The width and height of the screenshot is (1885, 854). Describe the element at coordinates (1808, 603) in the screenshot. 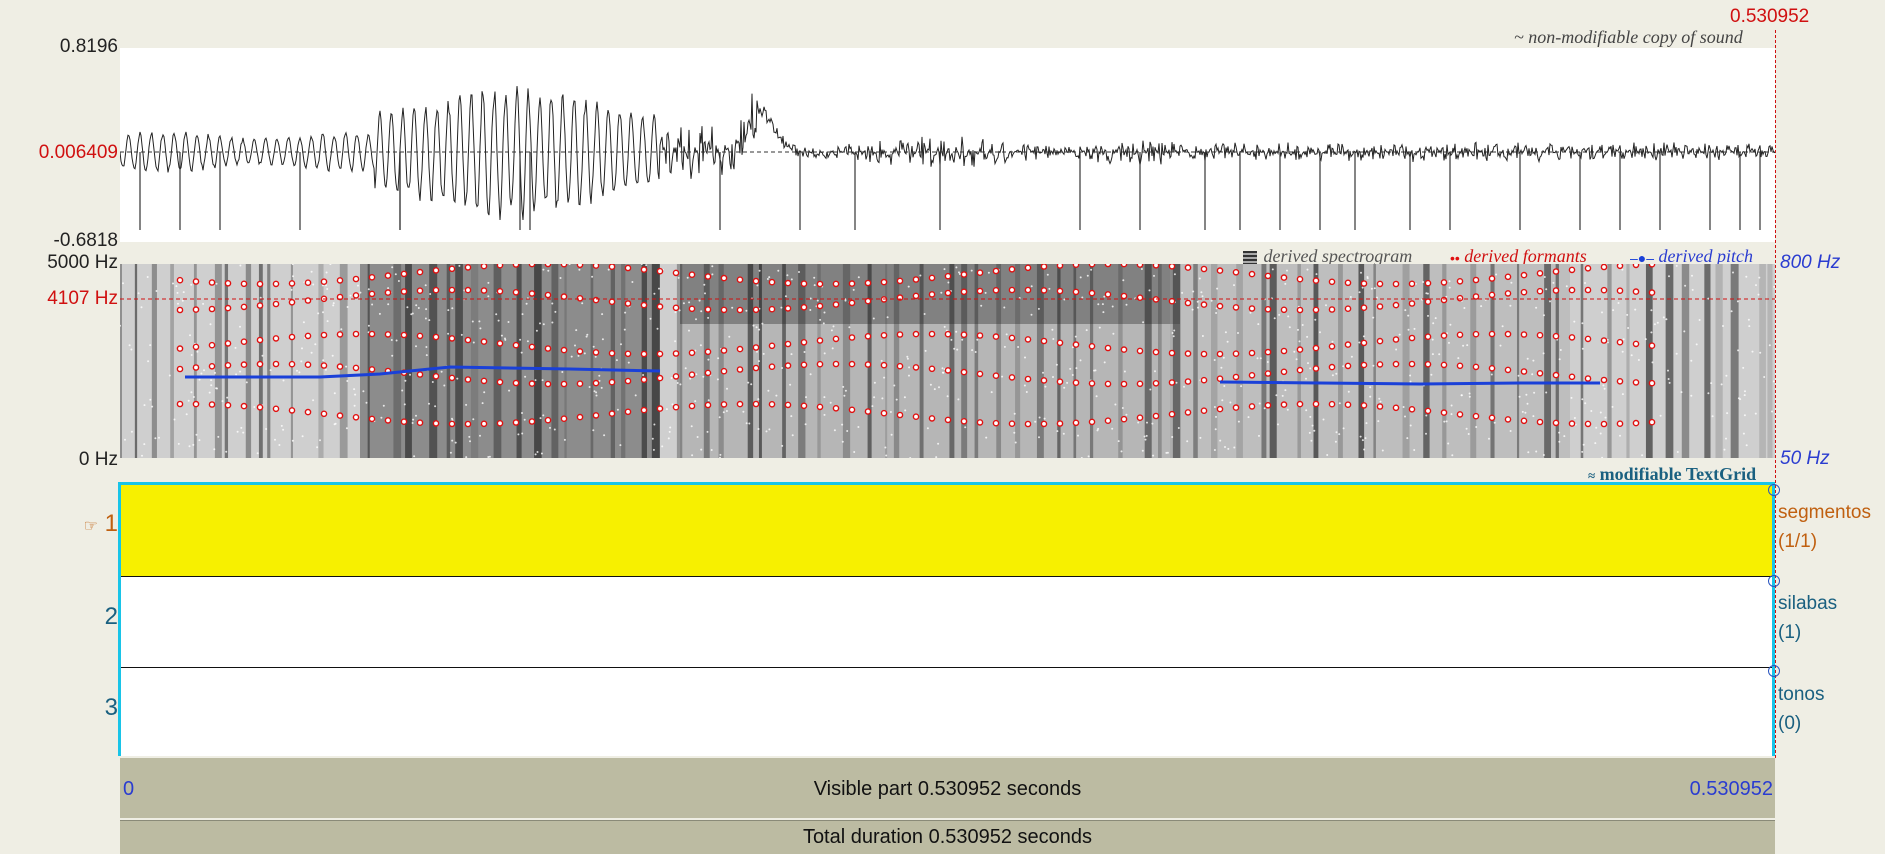

I see `tier-2-name: silabas` at that location.